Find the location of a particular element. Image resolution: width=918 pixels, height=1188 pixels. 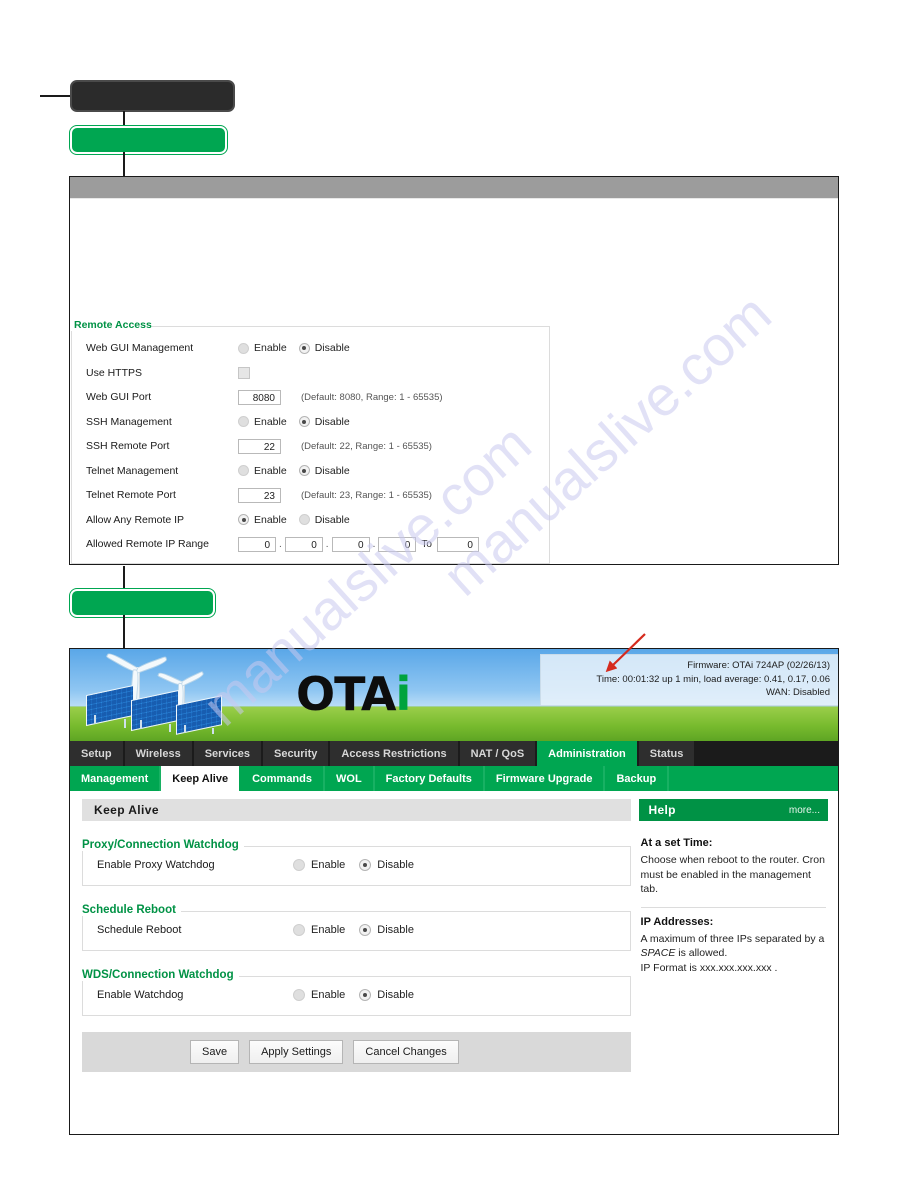

control-allow-any-remote-ip: Enable Disable is located at coordinates (300, 520).